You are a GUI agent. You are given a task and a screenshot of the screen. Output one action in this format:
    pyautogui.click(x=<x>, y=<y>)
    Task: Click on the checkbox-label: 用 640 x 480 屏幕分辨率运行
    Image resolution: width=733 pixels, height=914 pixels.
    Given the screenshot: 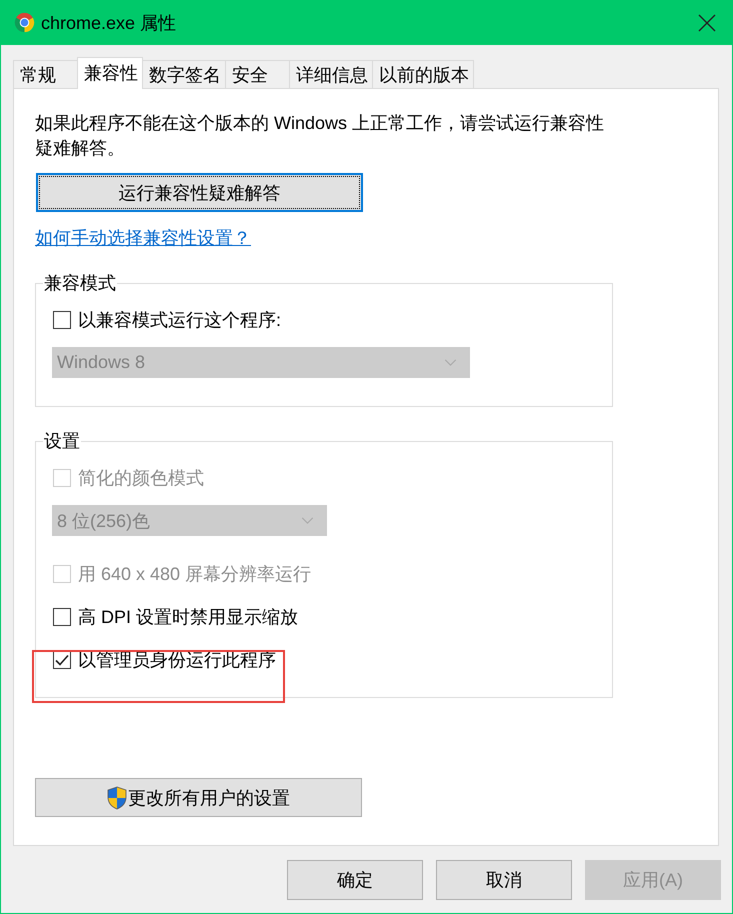 What is the action you would take?
    pyautogui.click(x=195, y=574)
    